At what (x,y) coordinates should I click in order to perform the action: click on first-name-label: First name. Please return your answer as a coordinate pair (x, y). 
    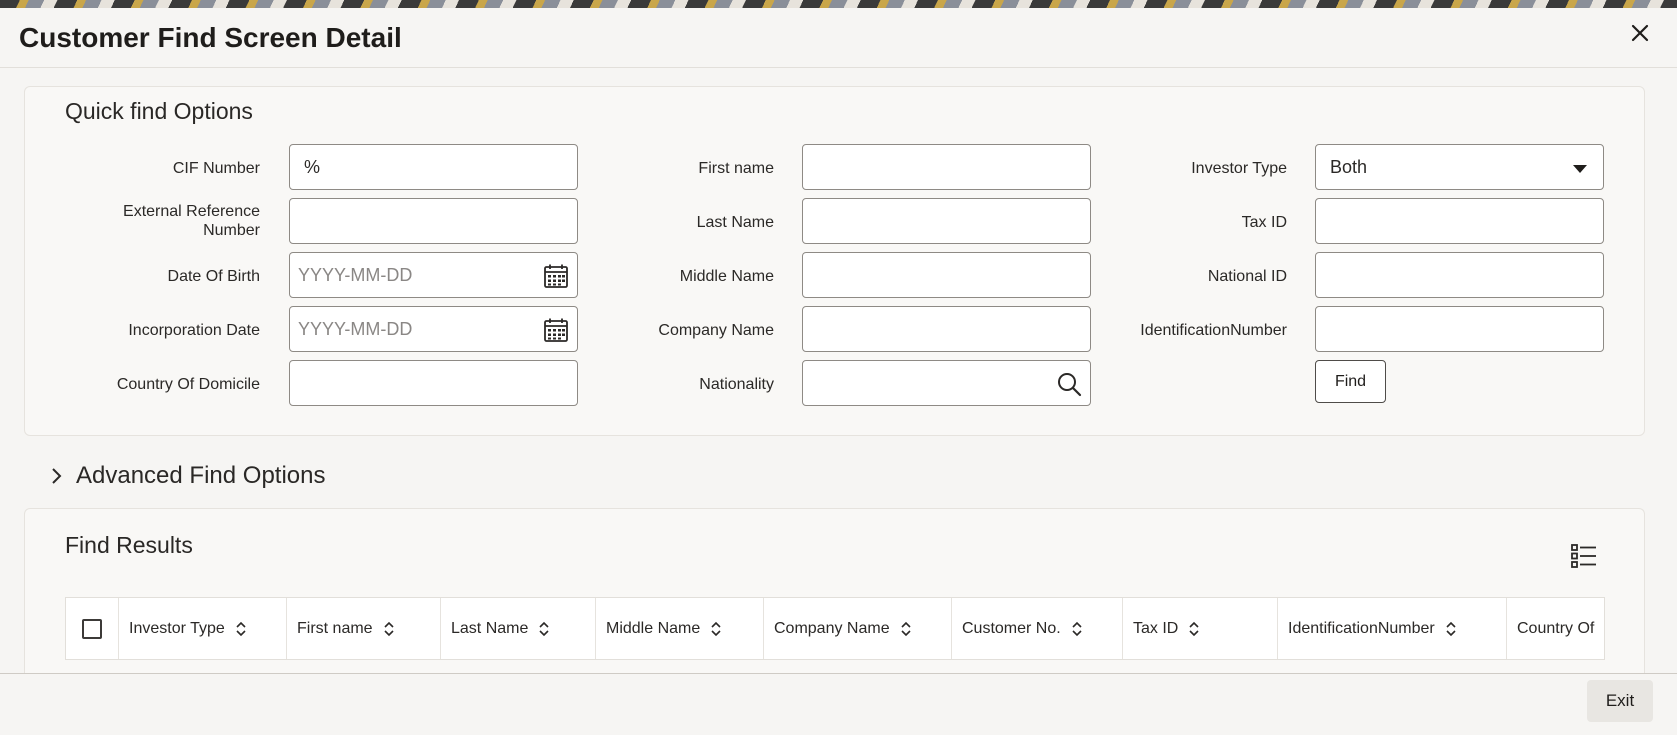
    Looking at the image, I should click on (736, 168).